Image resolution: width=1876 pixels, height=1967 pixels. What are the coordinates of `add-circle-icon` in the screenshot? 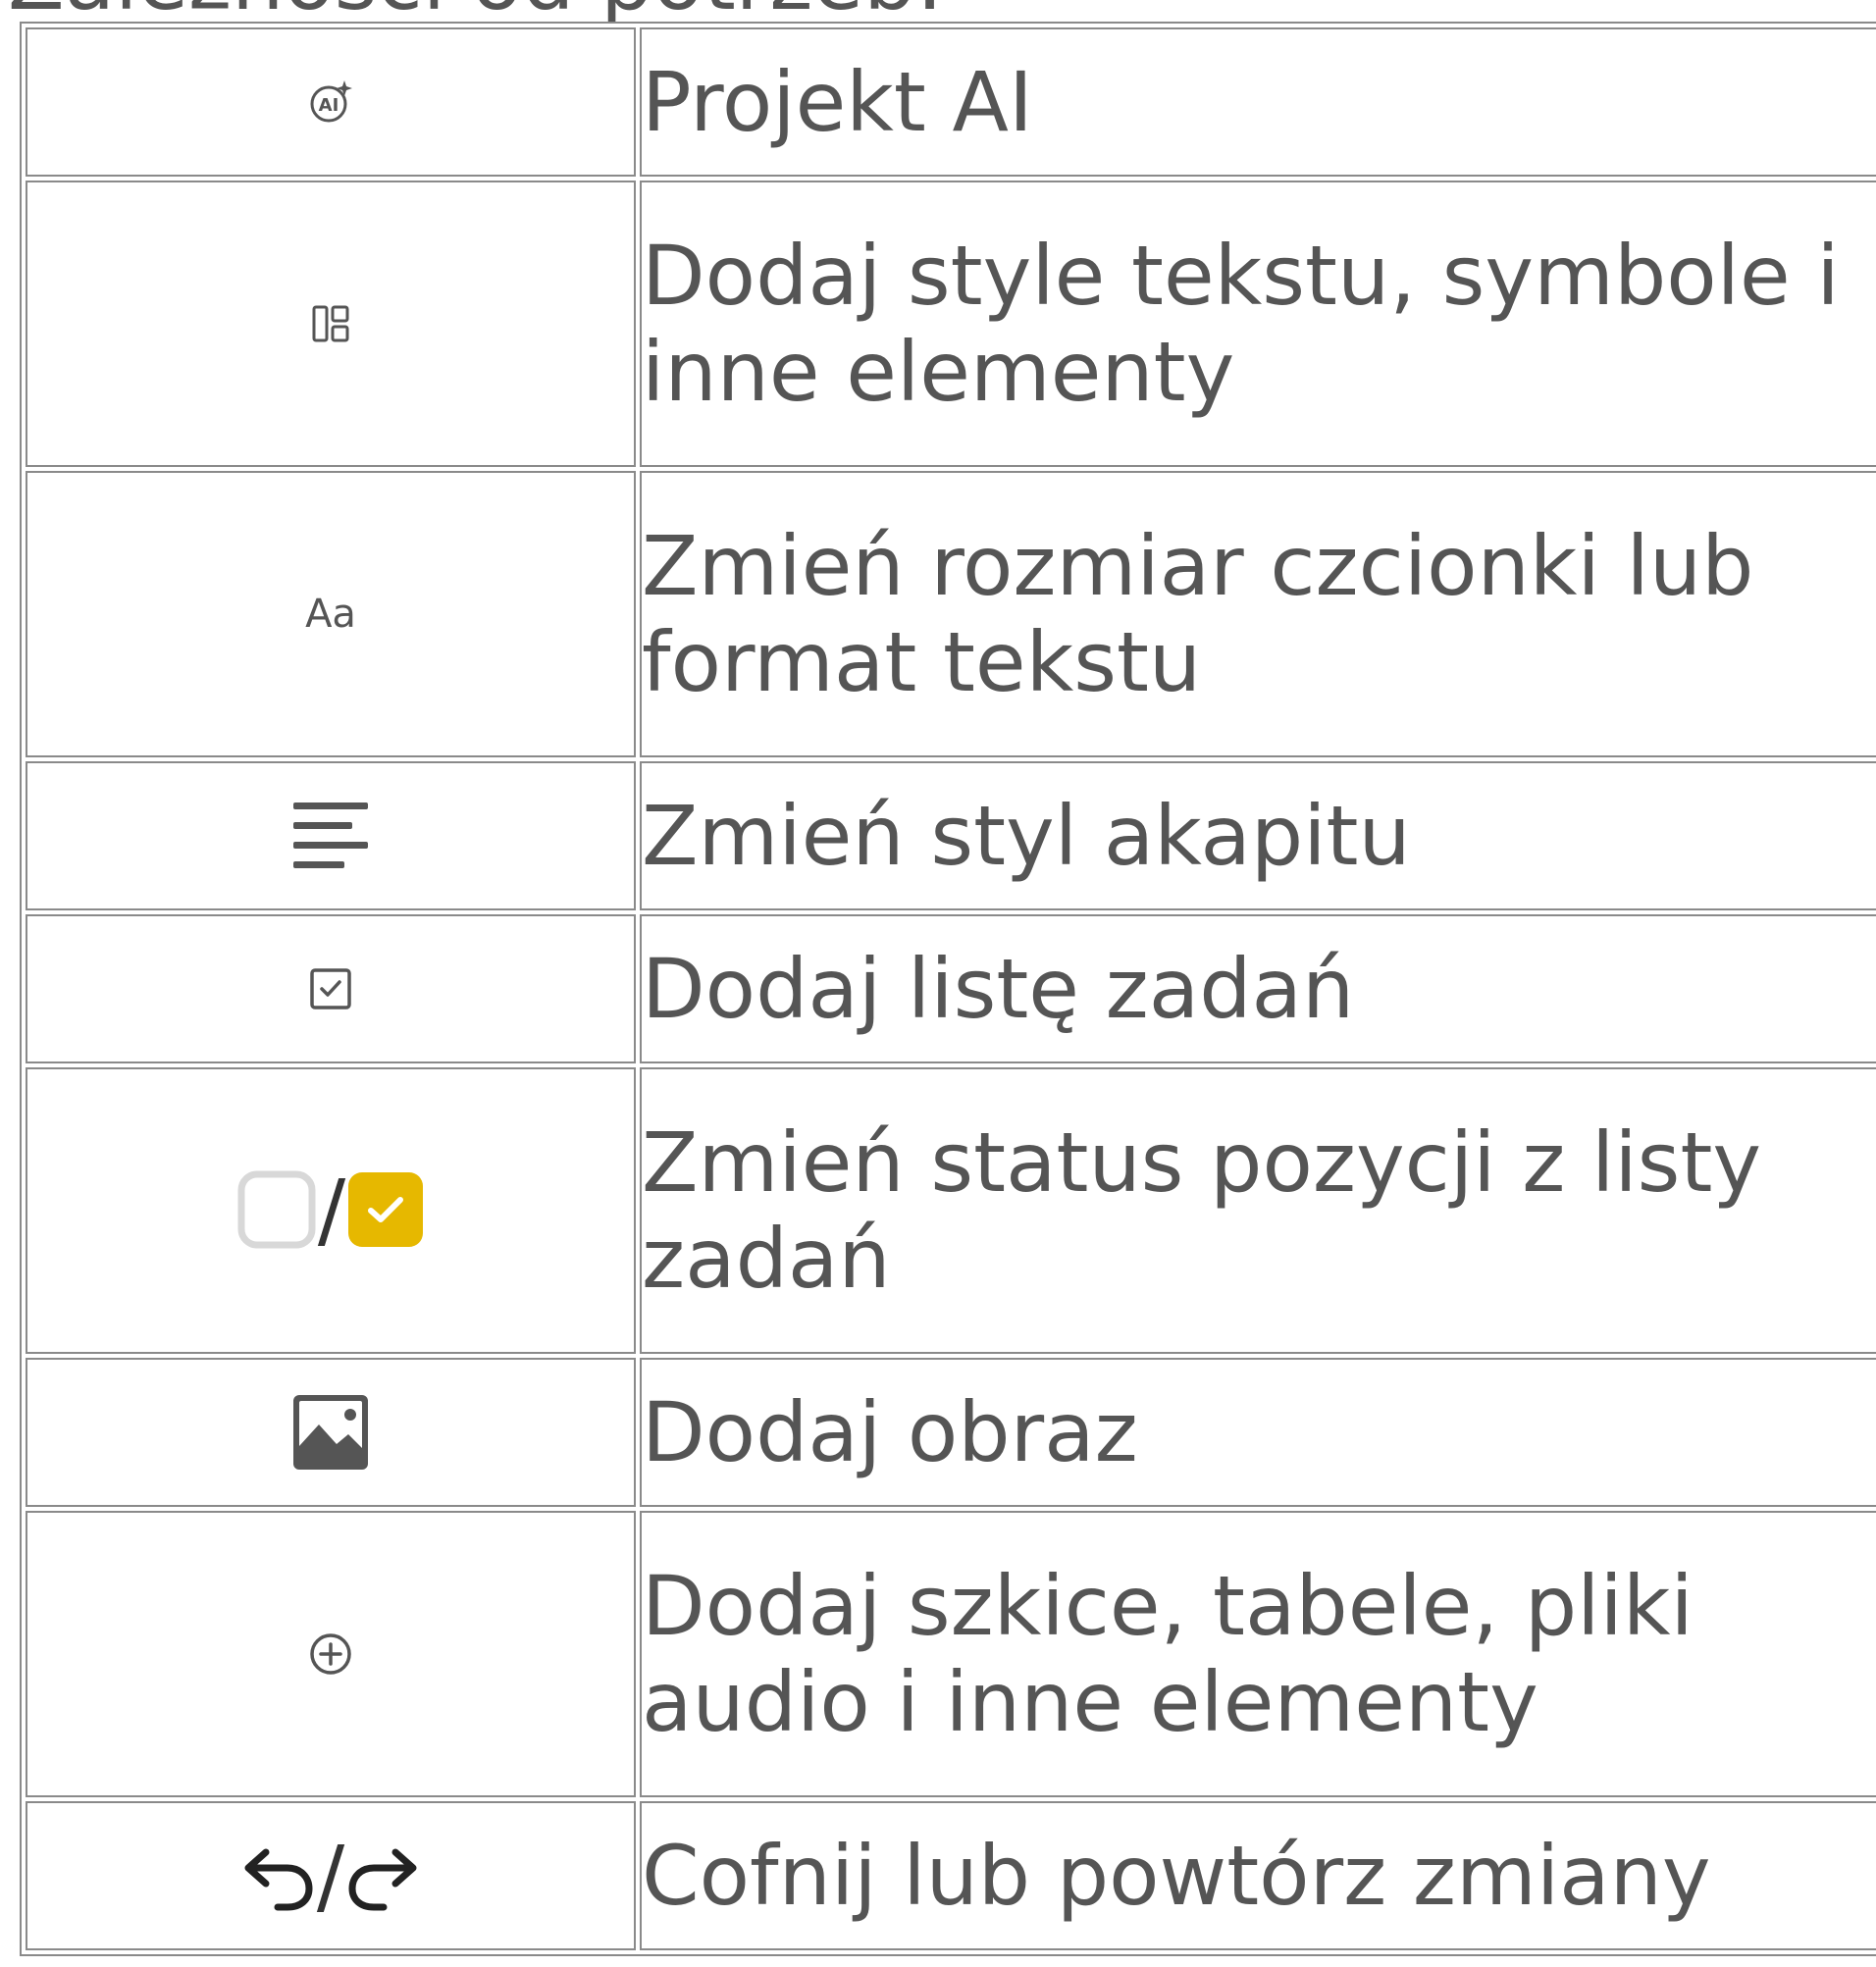 It's located at (330, 1654).